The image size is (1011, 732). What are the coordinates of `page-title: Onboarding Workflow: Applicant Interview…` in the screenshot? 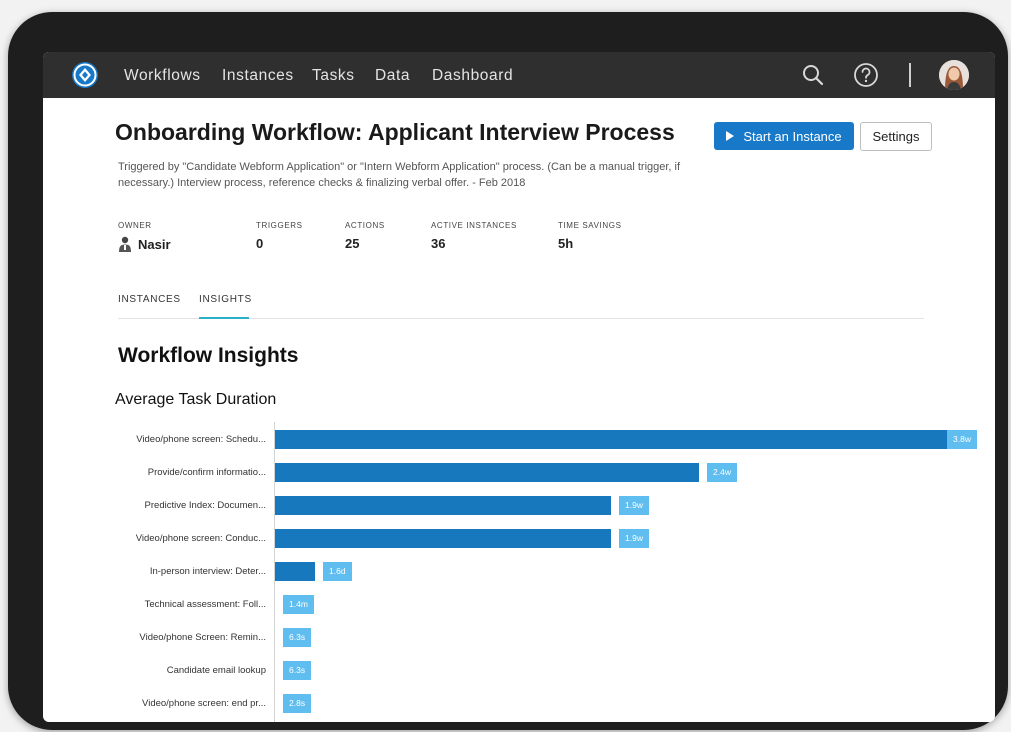 It's located at (395, 132).